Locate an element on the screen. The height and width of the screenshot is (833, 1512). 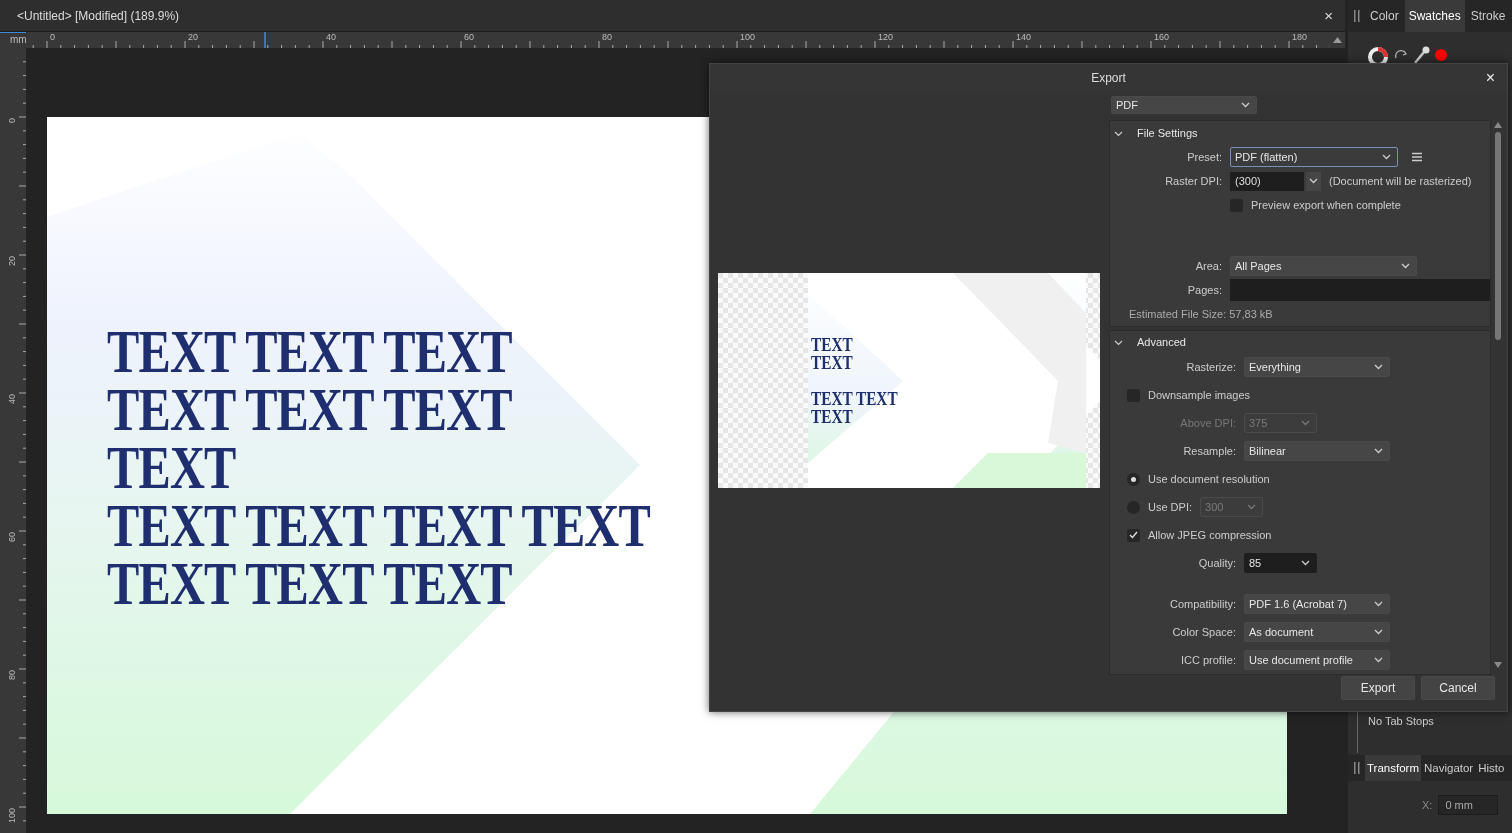
field-label: Preset: is located at coordinates (1204, 157).